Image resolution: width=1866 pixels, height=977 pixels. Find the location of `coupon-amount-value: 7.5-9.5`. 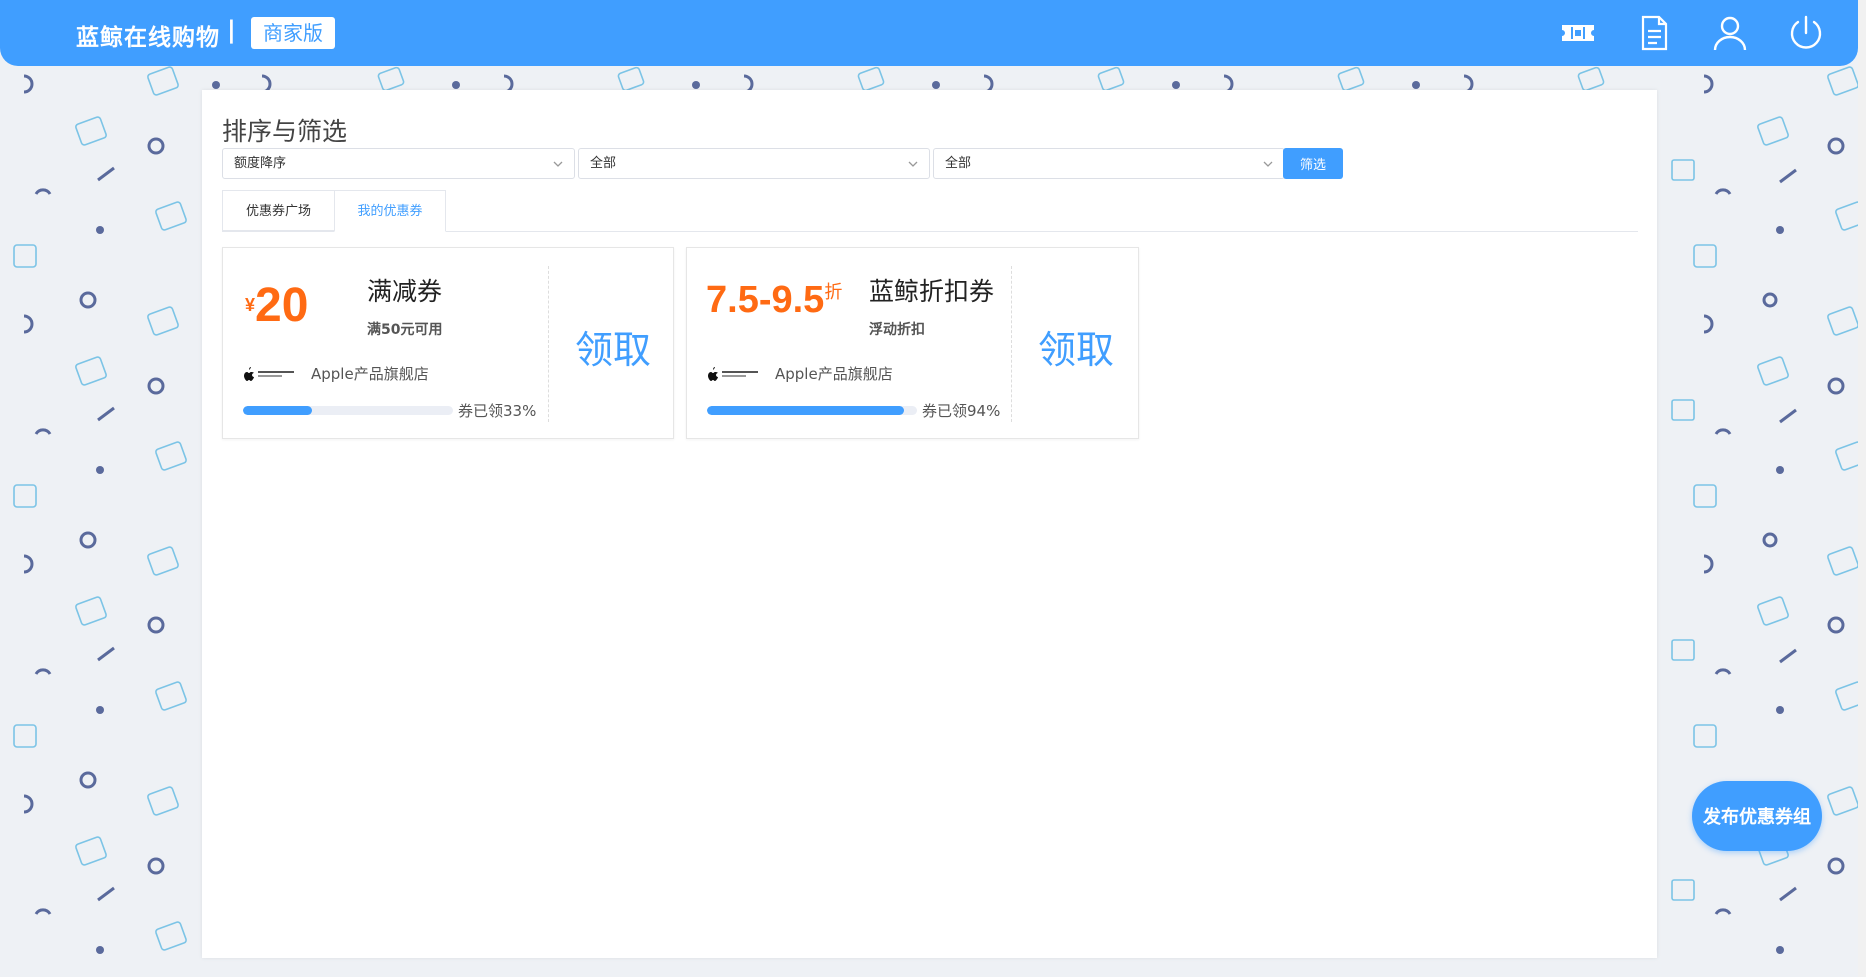

coupon-amount-value: 7.5-9.5 is located at coordinates (765, 300).